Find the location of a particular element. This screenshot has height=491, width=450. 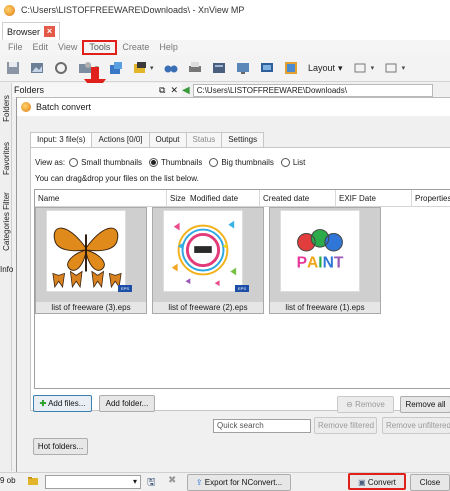

file-thumbnail: EPS list of freeware (3).eps is located at coordinates (91, 260).